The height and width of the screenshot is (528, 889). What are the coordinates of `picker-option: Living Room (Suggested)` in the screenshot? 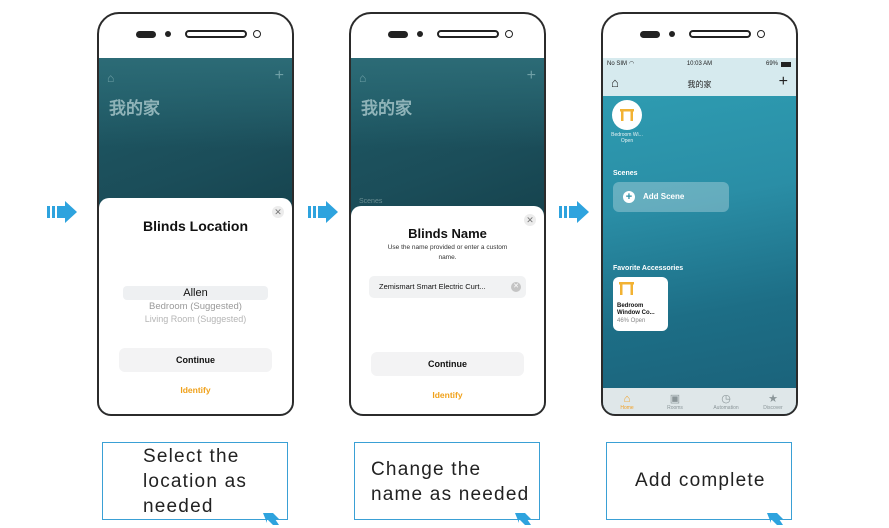 It's located at (195, 319).